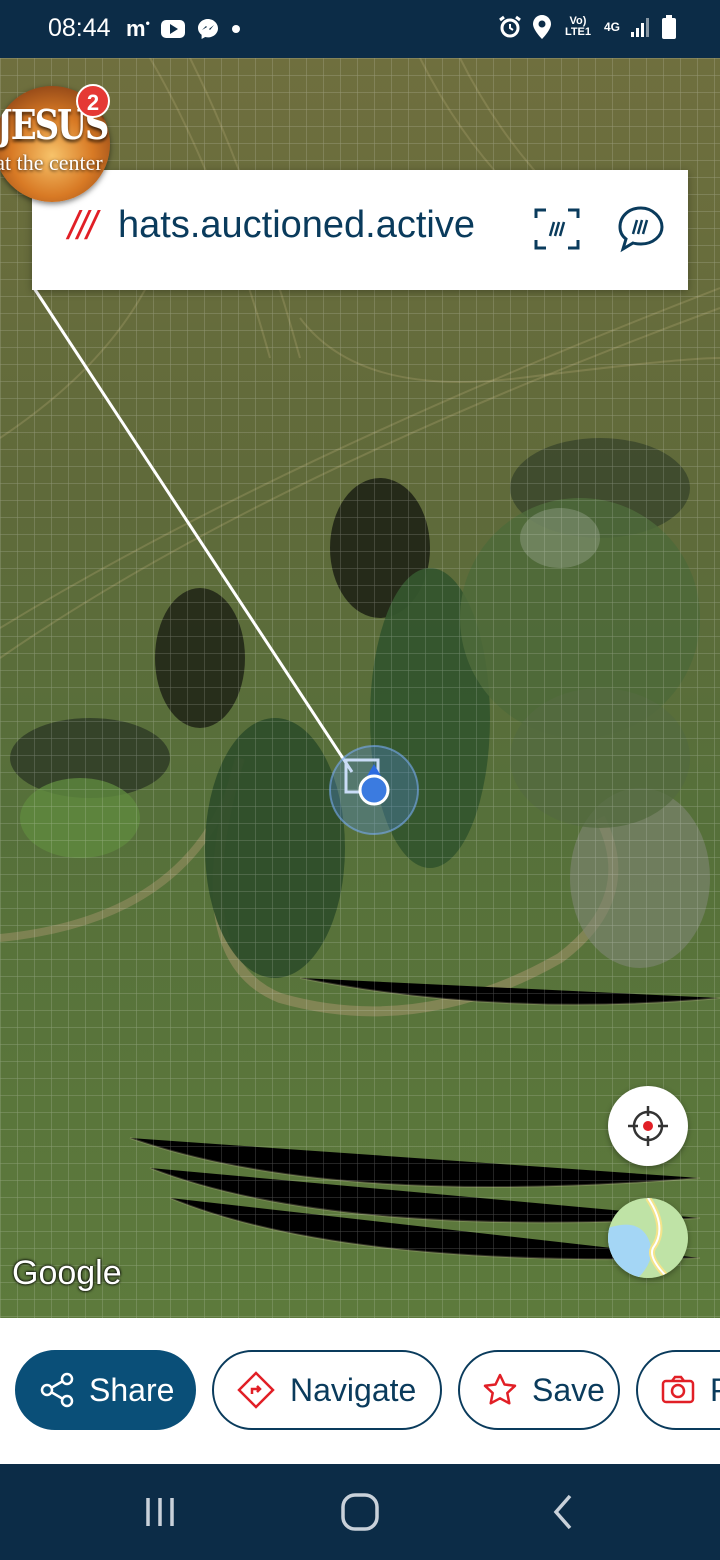 The height and width of the screenshot is (1560, 720). Describe the element at coordinates (57, 1390) in the screenshot. I see `share-icon` at that location.